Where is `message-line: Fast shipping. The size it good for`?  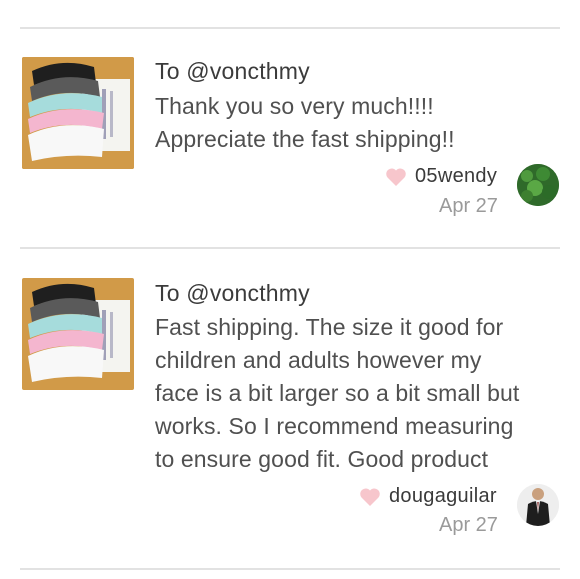 message-line: Fast shipping. The size it good for is located at coordinates (329, 327).